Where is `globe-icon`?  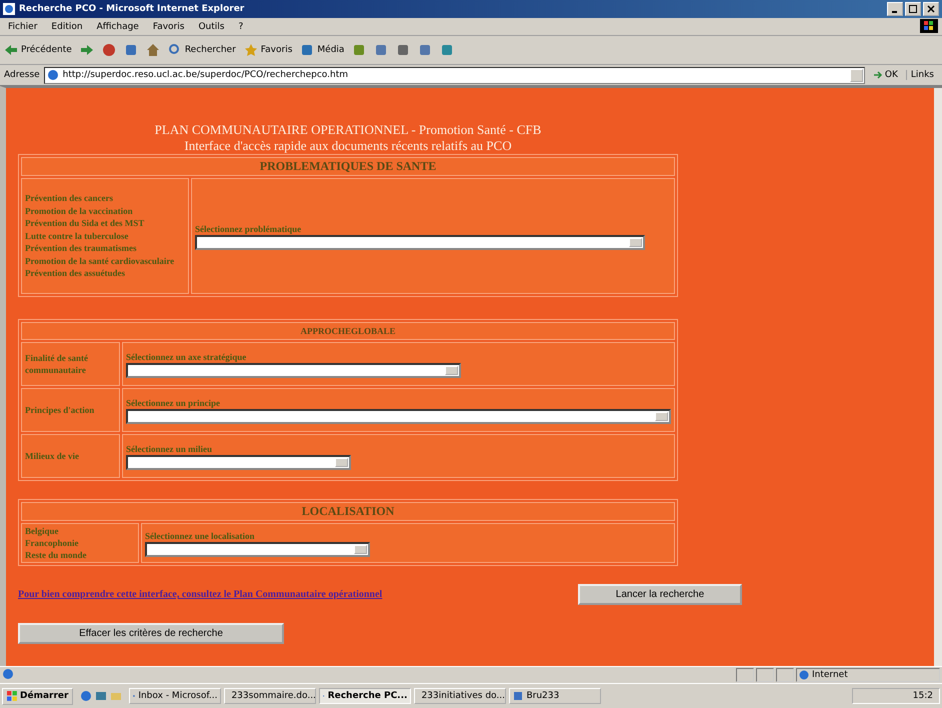 globe-icon is located at coordinates (804, 675).